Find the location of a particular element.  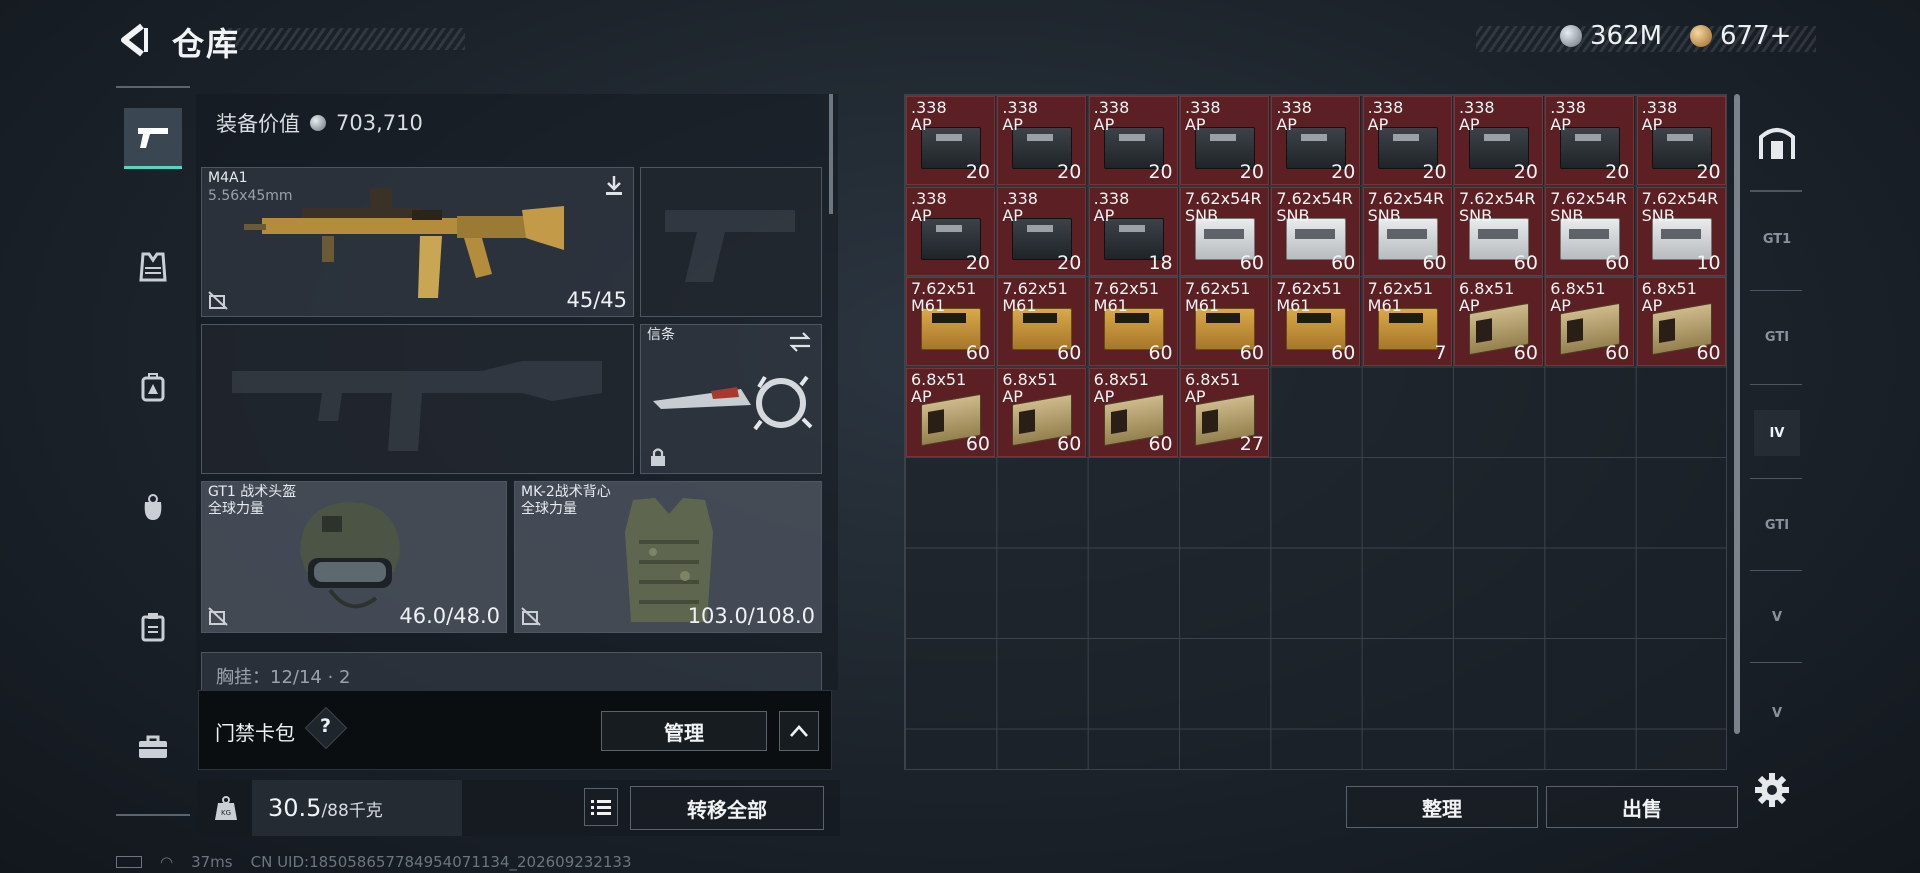

settings-gear-icon is located at coordinates (1772, 790).